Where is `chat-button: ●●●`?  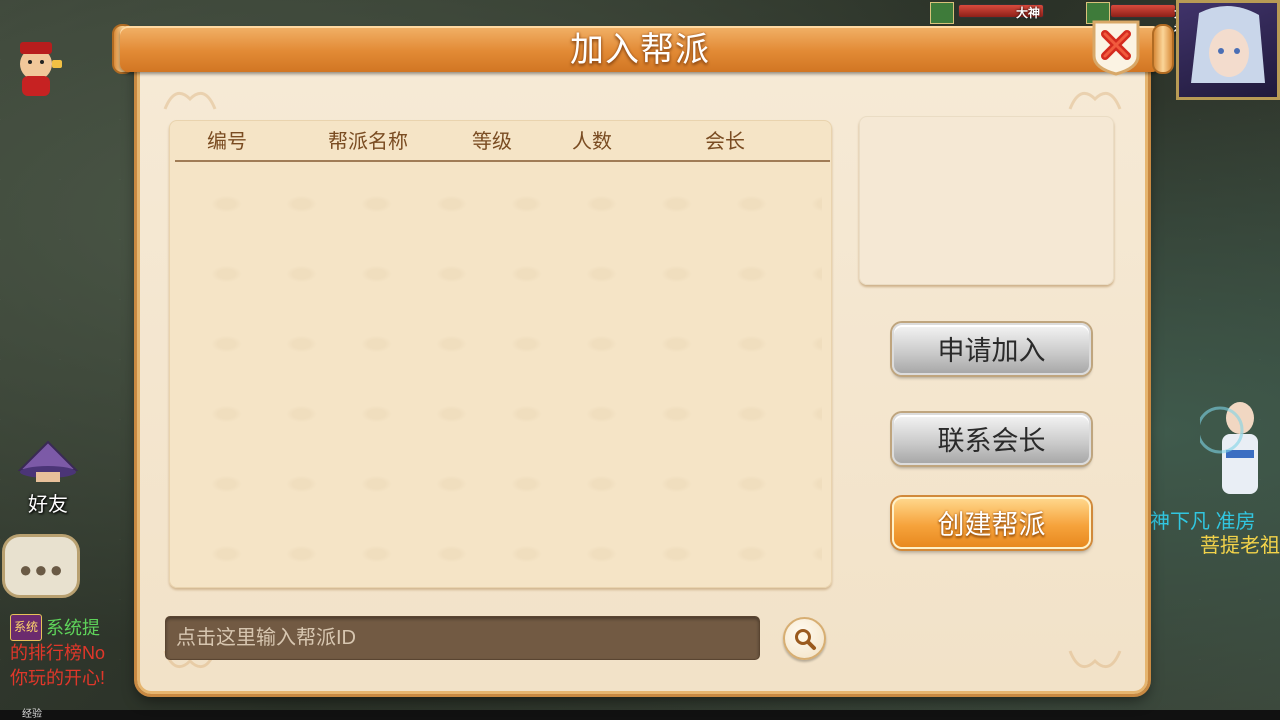
chat-button: ●●● is located at coordinates (41, 566).